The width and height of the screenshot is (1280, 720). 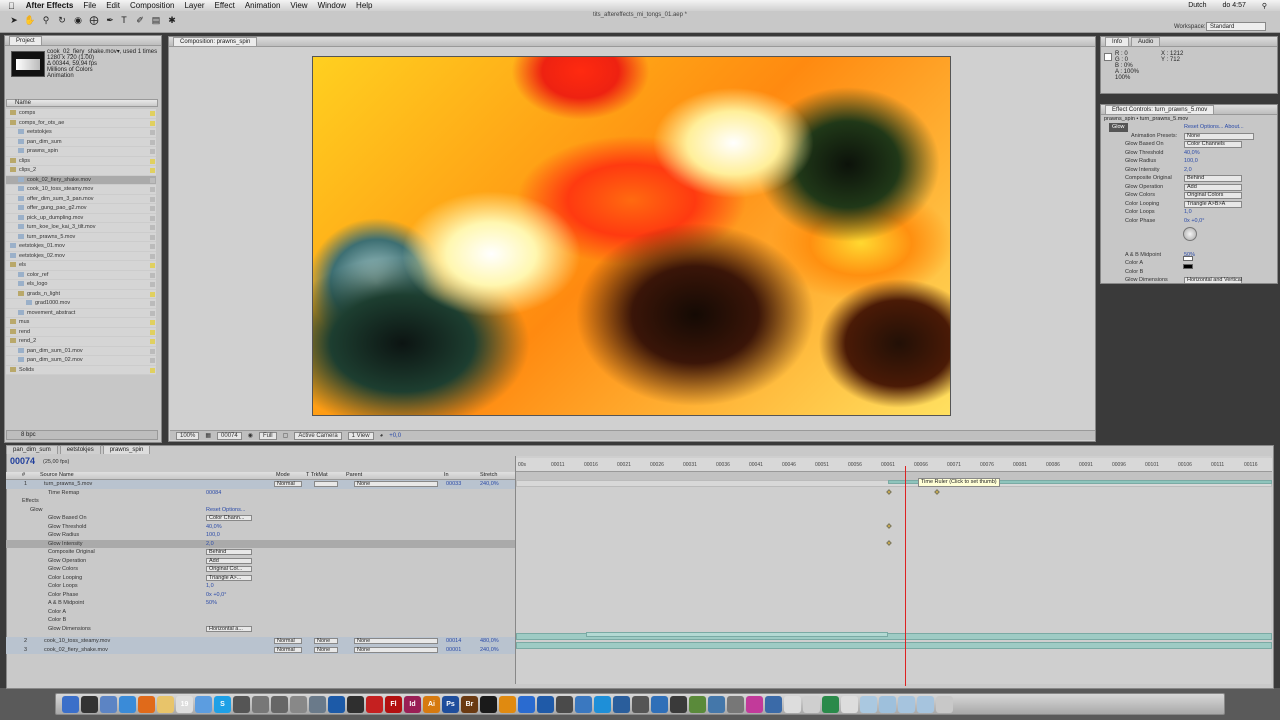 I want to click on effect-property-value: Behind, so click(x=1213, y=178).